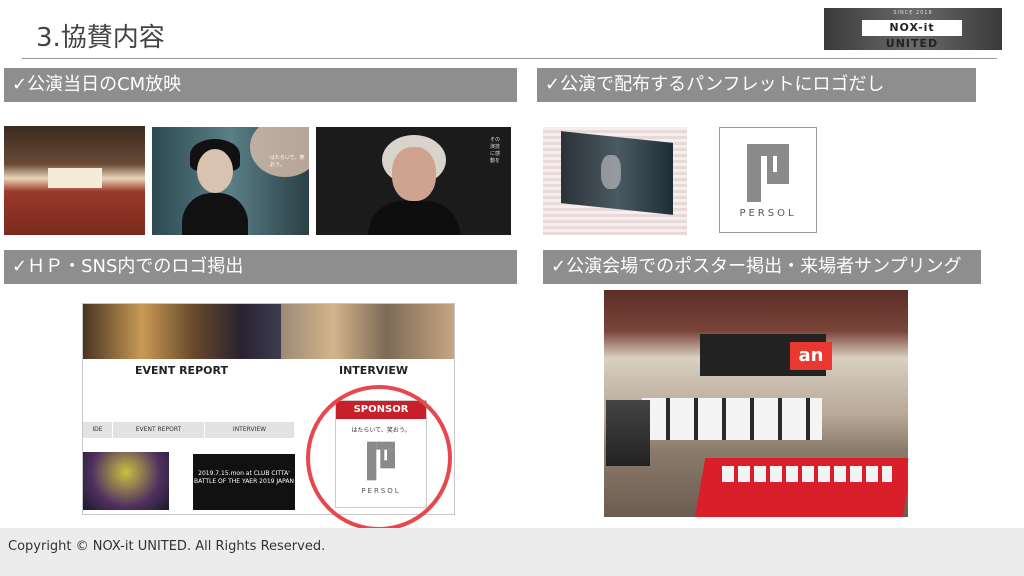 The width and height of the screenshot is (1024, 576). Describe the element at coordinates (126, 481) in the screenshot. I see `website-live-photo` at that location.